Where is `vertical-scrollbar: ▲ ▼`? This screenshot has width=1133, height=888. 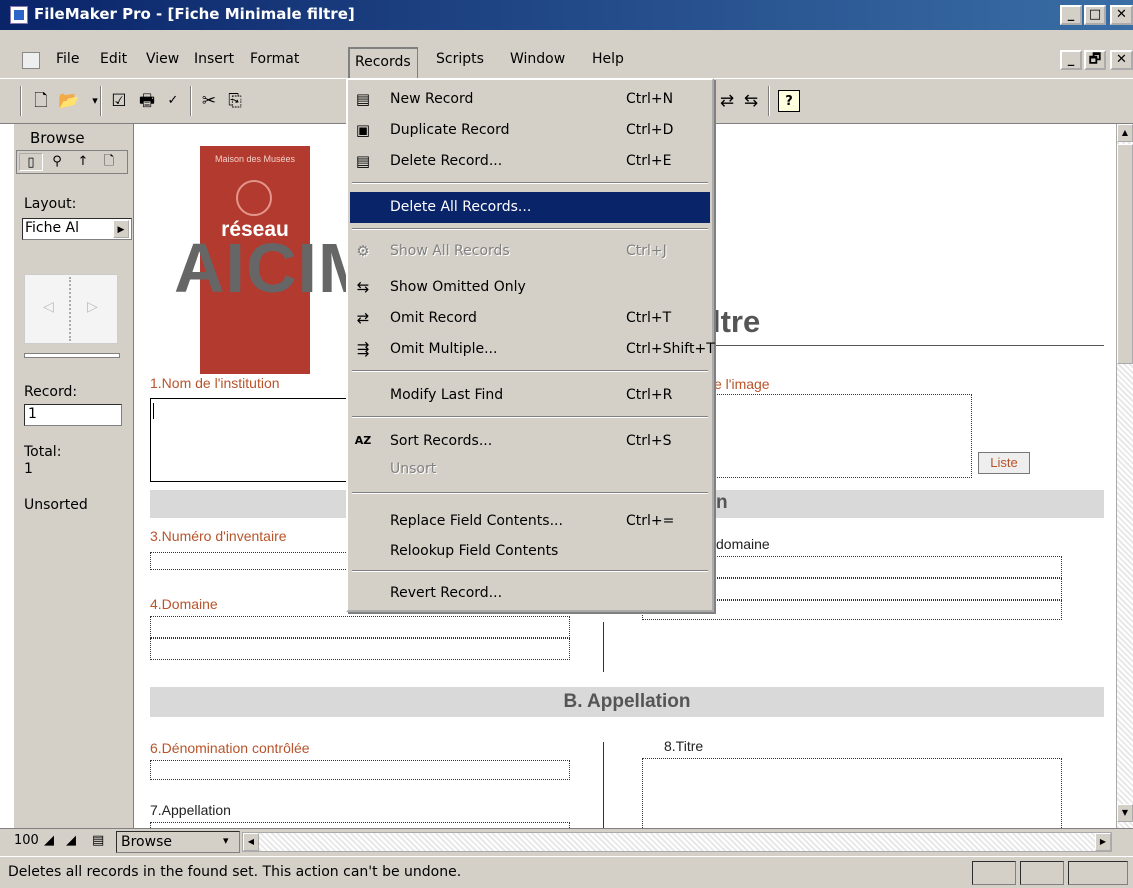 vertical-scrollbar: ▲ ▼ is located at coordinates (1124, 476).